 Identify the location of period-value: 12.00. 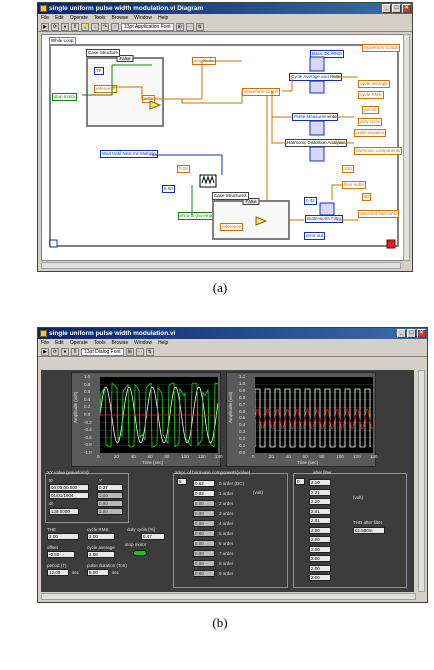
(58, 572).